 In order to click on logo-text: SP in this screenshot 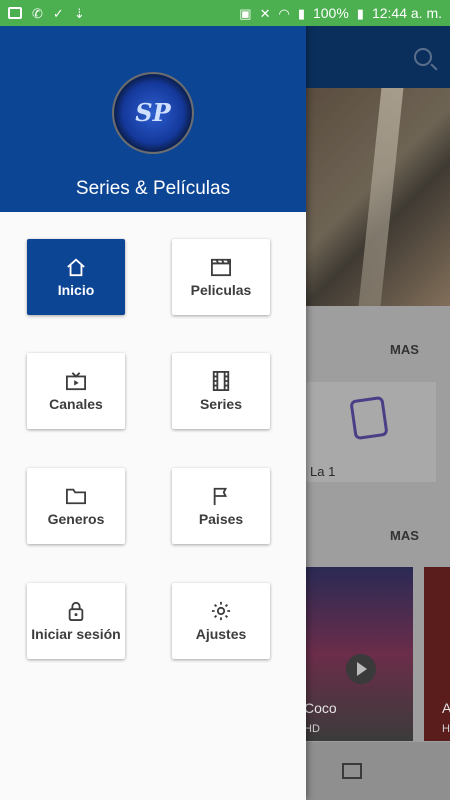, I will do `click(153, 112)`.